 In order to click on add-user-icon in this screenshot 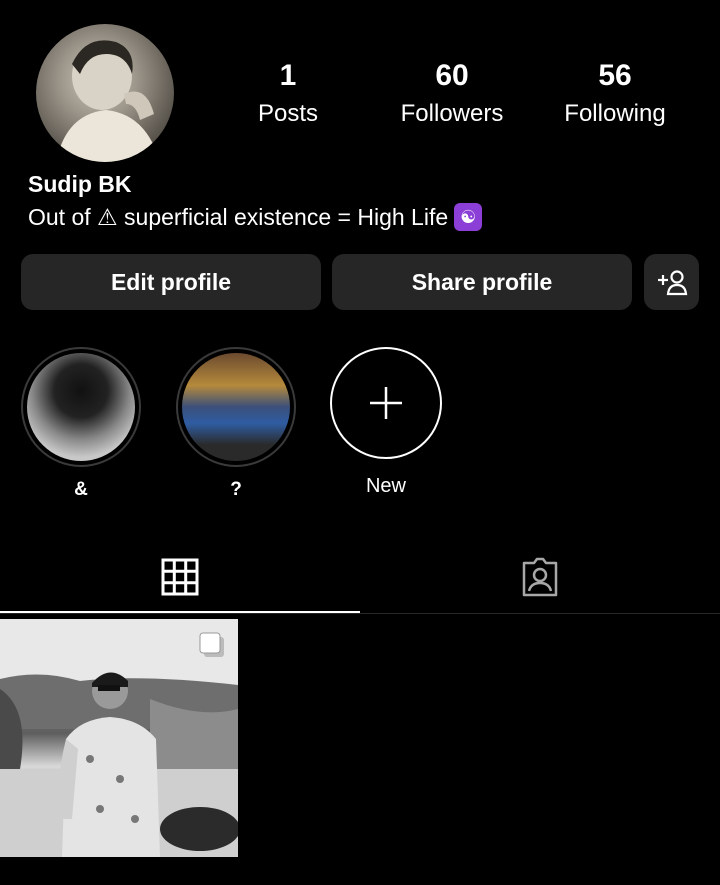, I will do `click(672, 283)`.